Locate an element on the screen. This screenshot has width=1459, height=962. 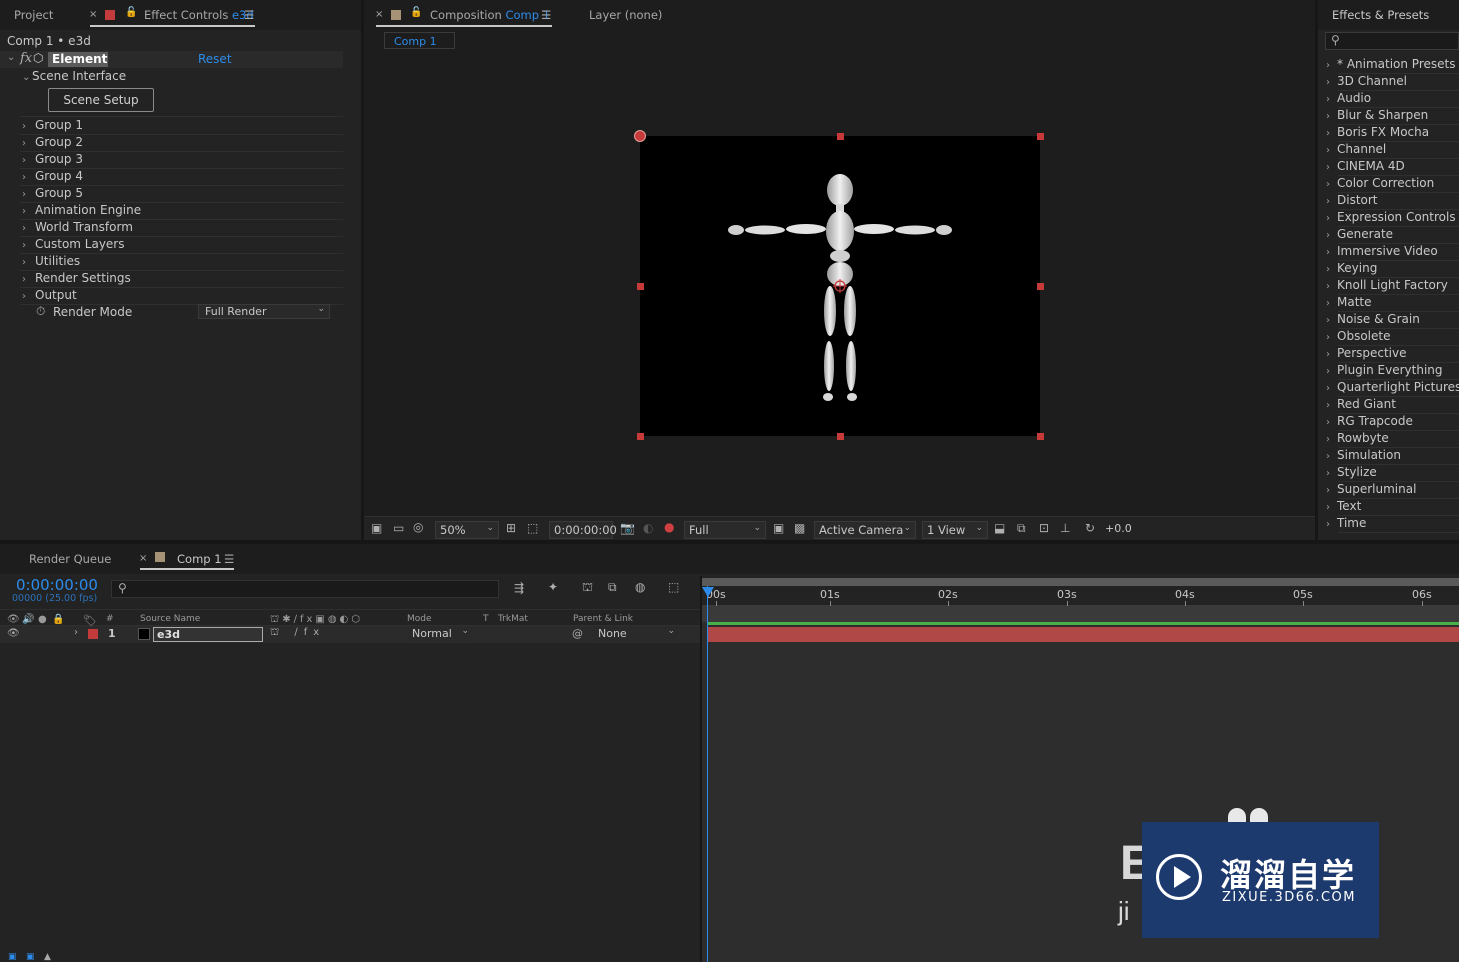
comp-subtab: Comp 1 is located at coordinates (419, 40).